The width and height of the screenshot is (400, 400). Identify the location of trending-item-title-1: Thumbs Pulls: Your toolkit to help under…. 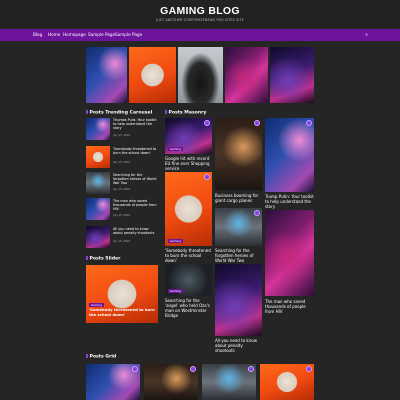
(135, 124).